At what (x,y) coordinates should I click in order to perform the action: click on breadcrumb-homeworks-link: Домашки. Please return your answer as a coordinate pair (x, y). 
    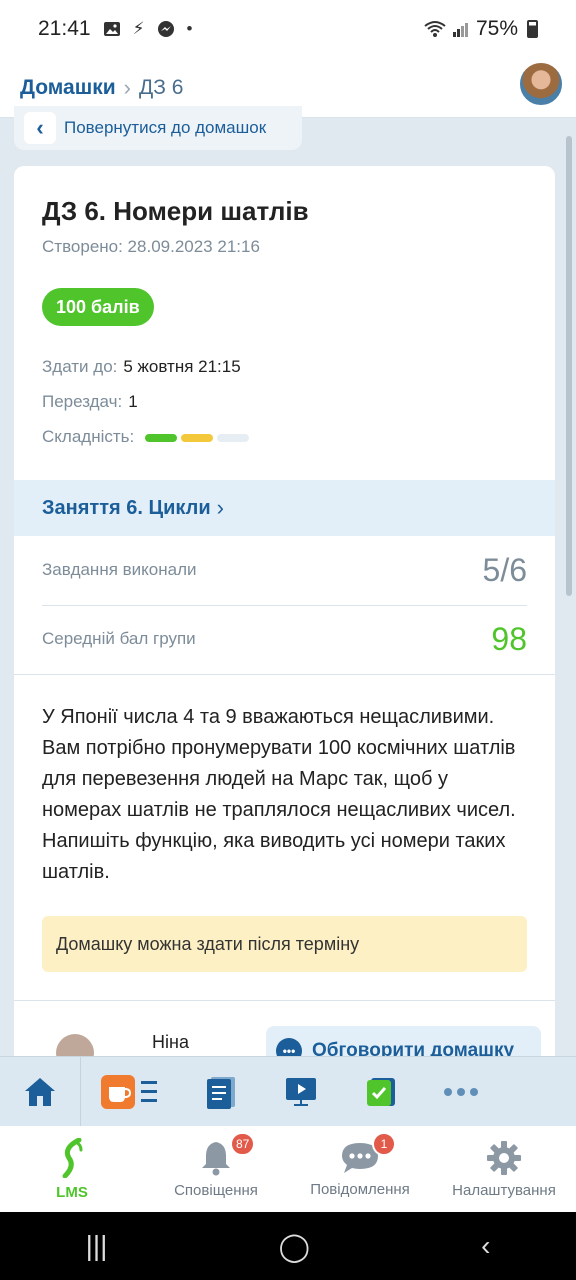
    Looking at the image, I should click on (68, 88).